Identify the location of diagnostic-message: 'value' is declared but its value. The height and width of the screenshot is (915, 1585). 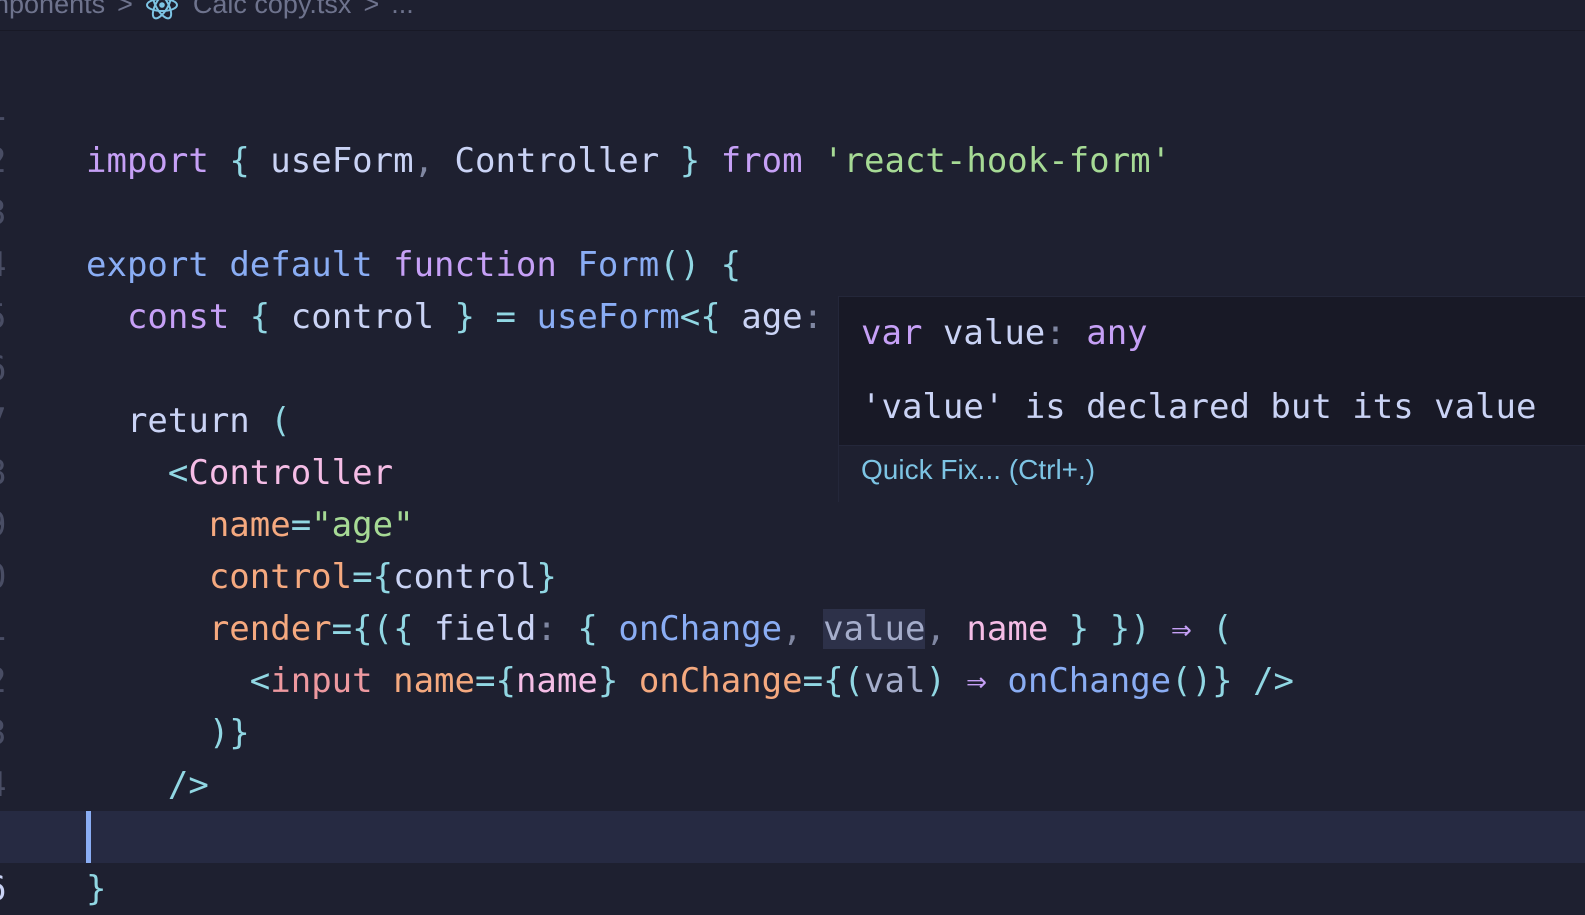
(1199, 407).